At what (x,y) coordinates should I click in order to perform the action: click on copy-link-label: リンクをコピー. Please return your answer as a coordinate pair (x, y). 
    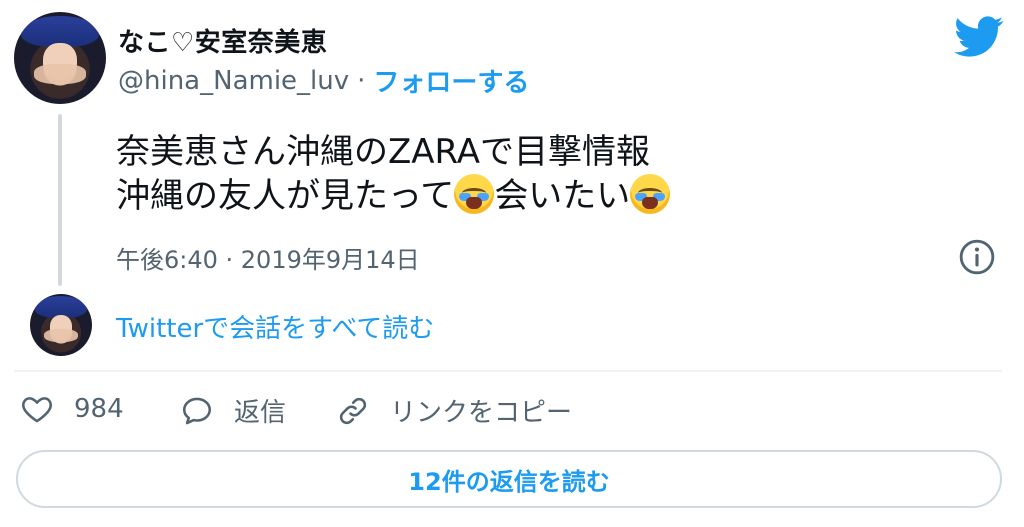
    Looking at the image, I should click on (481, 413).